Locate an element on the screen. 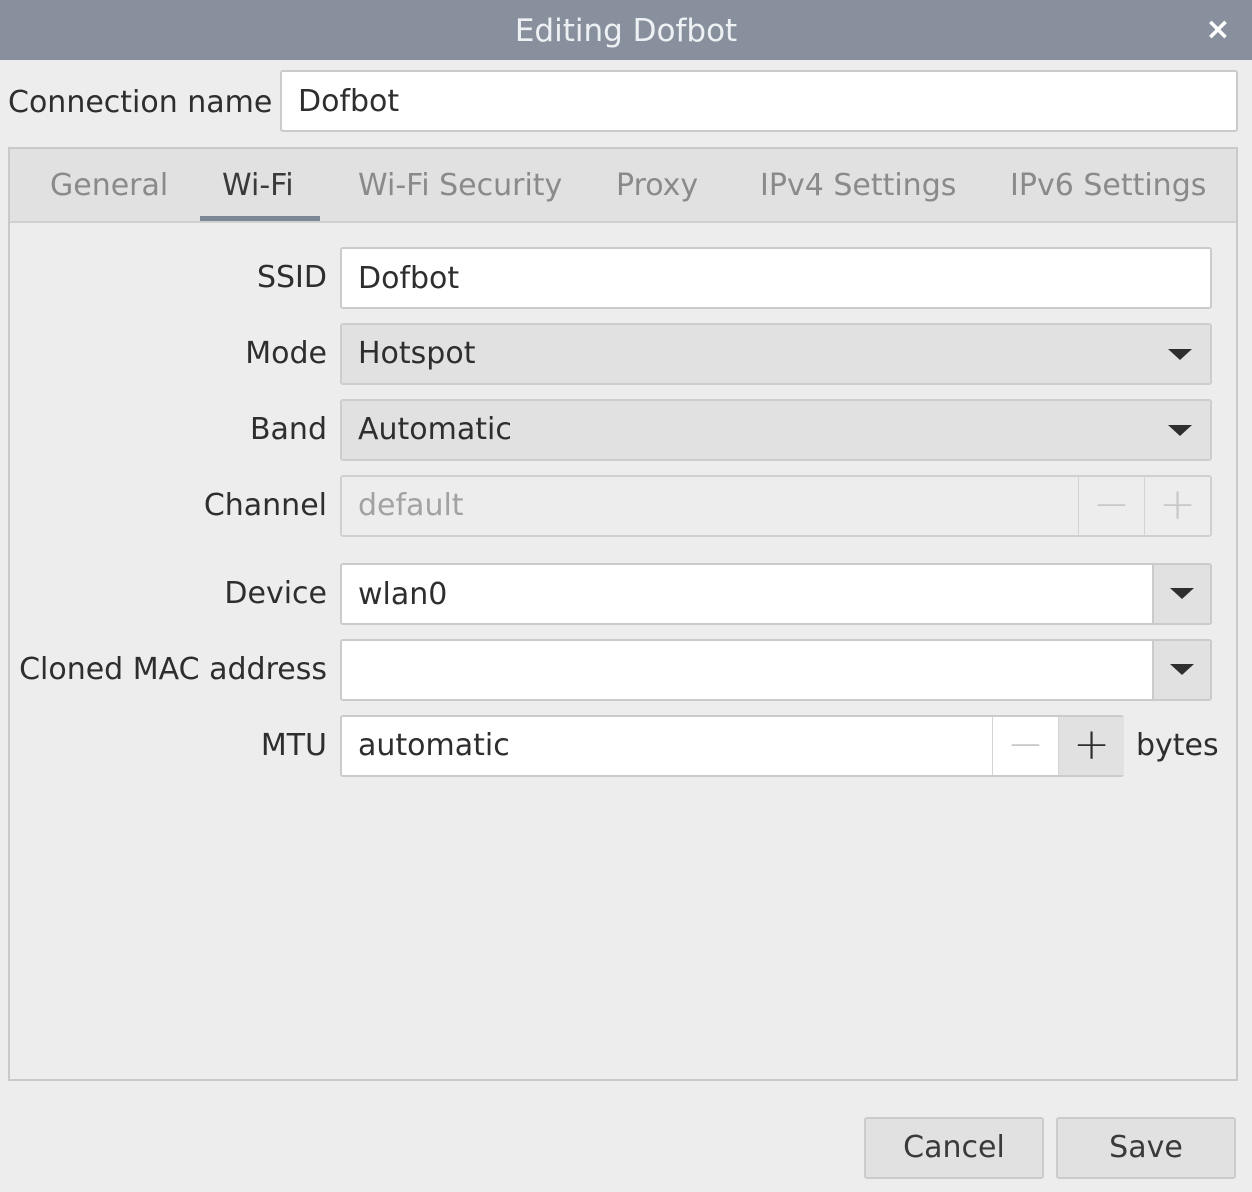 This screenshot has width=1252, height=1192. mode-value: Hotspot is located at coordinates (417, 353).